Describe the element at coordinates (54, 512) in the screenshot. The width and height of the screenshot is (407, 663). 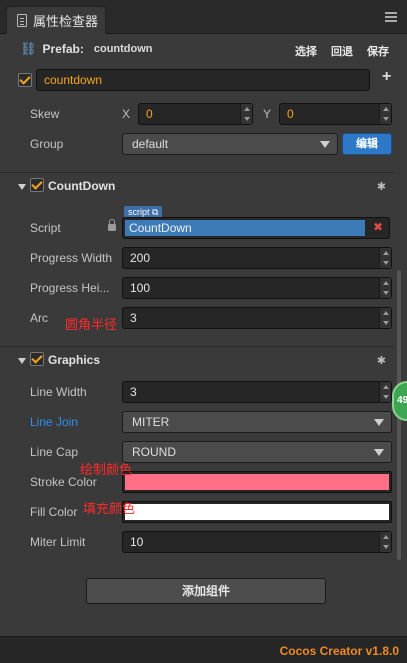
I see `fill-color-label: Fill Color` at that location.